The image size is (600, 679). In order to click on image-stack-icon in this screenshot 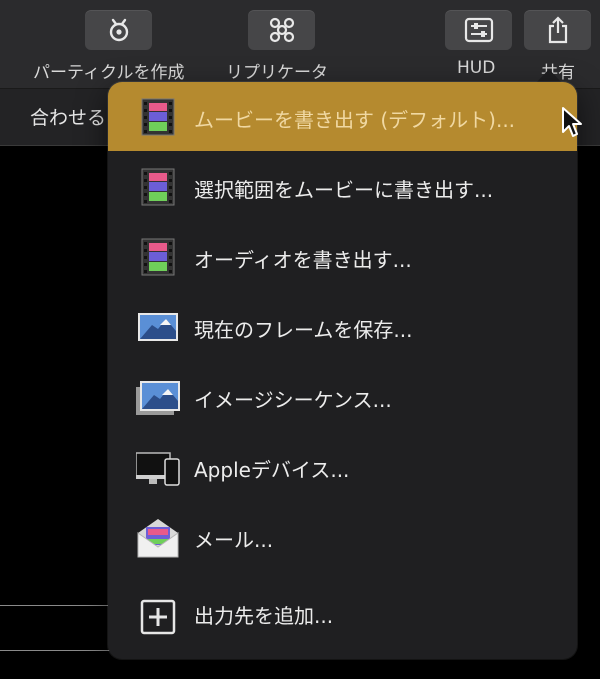, I will do `click(158, 398)`.